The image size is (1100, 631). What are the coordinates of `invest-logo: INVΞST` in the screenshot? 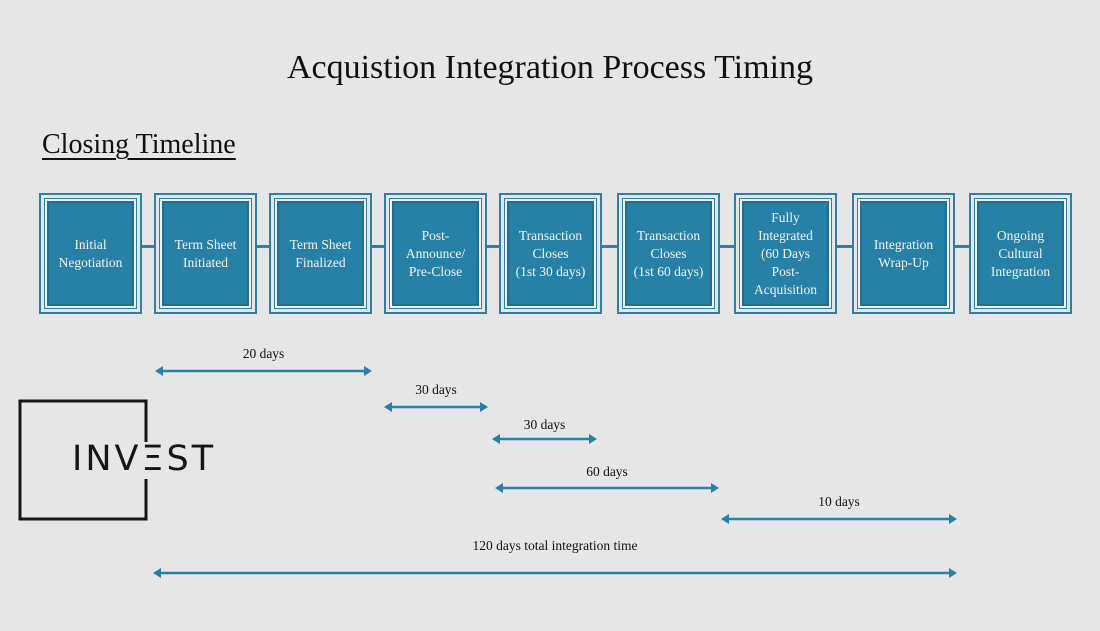 It's located at (144, 459).